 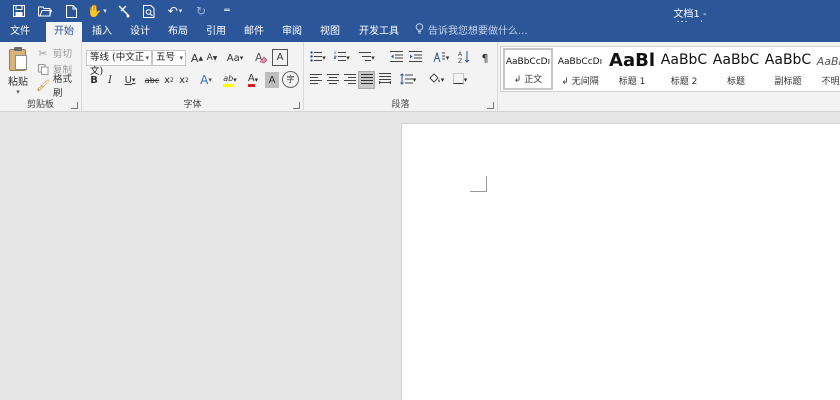 I want to click on grow-font-button: A ▲, so click(x=197, y=58).